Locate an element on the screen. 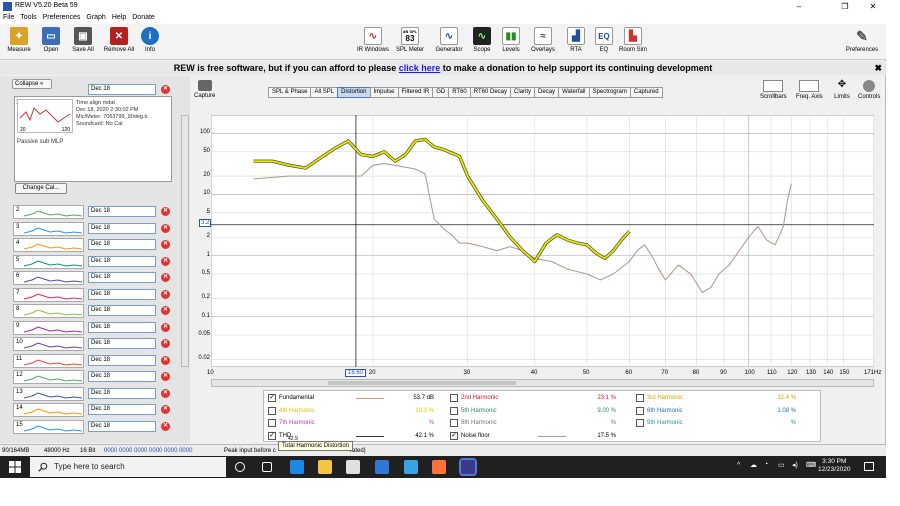 Image resolution: width=900 pixels, height=506 pixels. task-view-icon is located at coordinates (267, 467).